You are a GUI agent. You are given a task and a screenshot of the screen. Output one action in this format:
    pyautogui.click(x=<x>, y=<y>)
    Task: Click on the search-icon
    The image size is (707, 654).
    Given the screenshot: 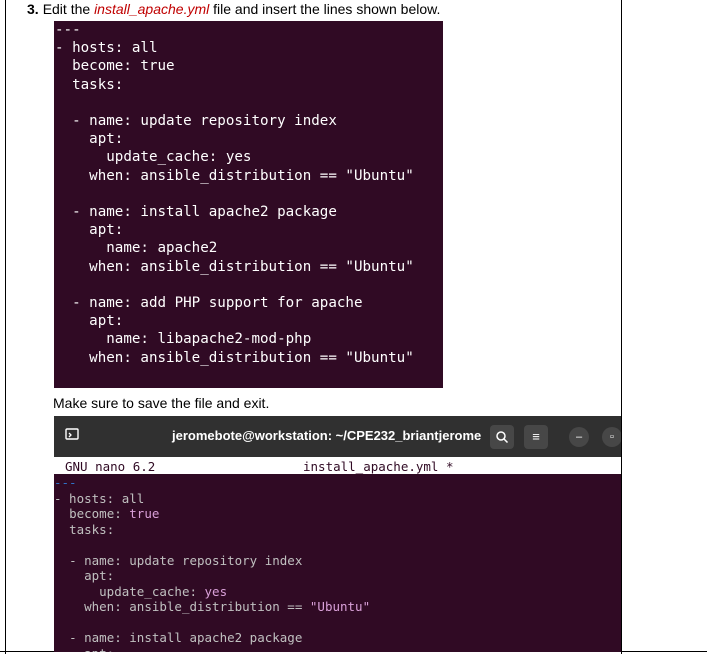 What is the action you would take?
    pyautogui.click(x=502, y=437)
    